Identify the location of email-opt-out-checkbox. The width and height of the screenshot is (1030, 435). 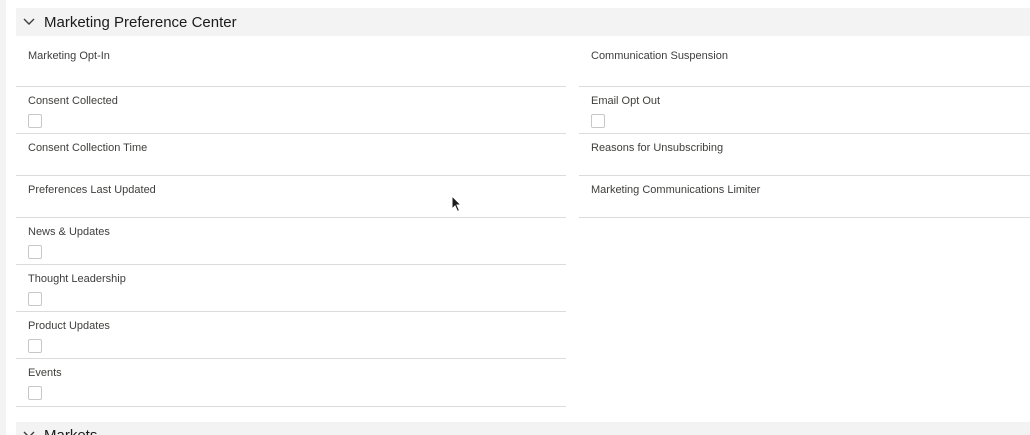
(598, 121).